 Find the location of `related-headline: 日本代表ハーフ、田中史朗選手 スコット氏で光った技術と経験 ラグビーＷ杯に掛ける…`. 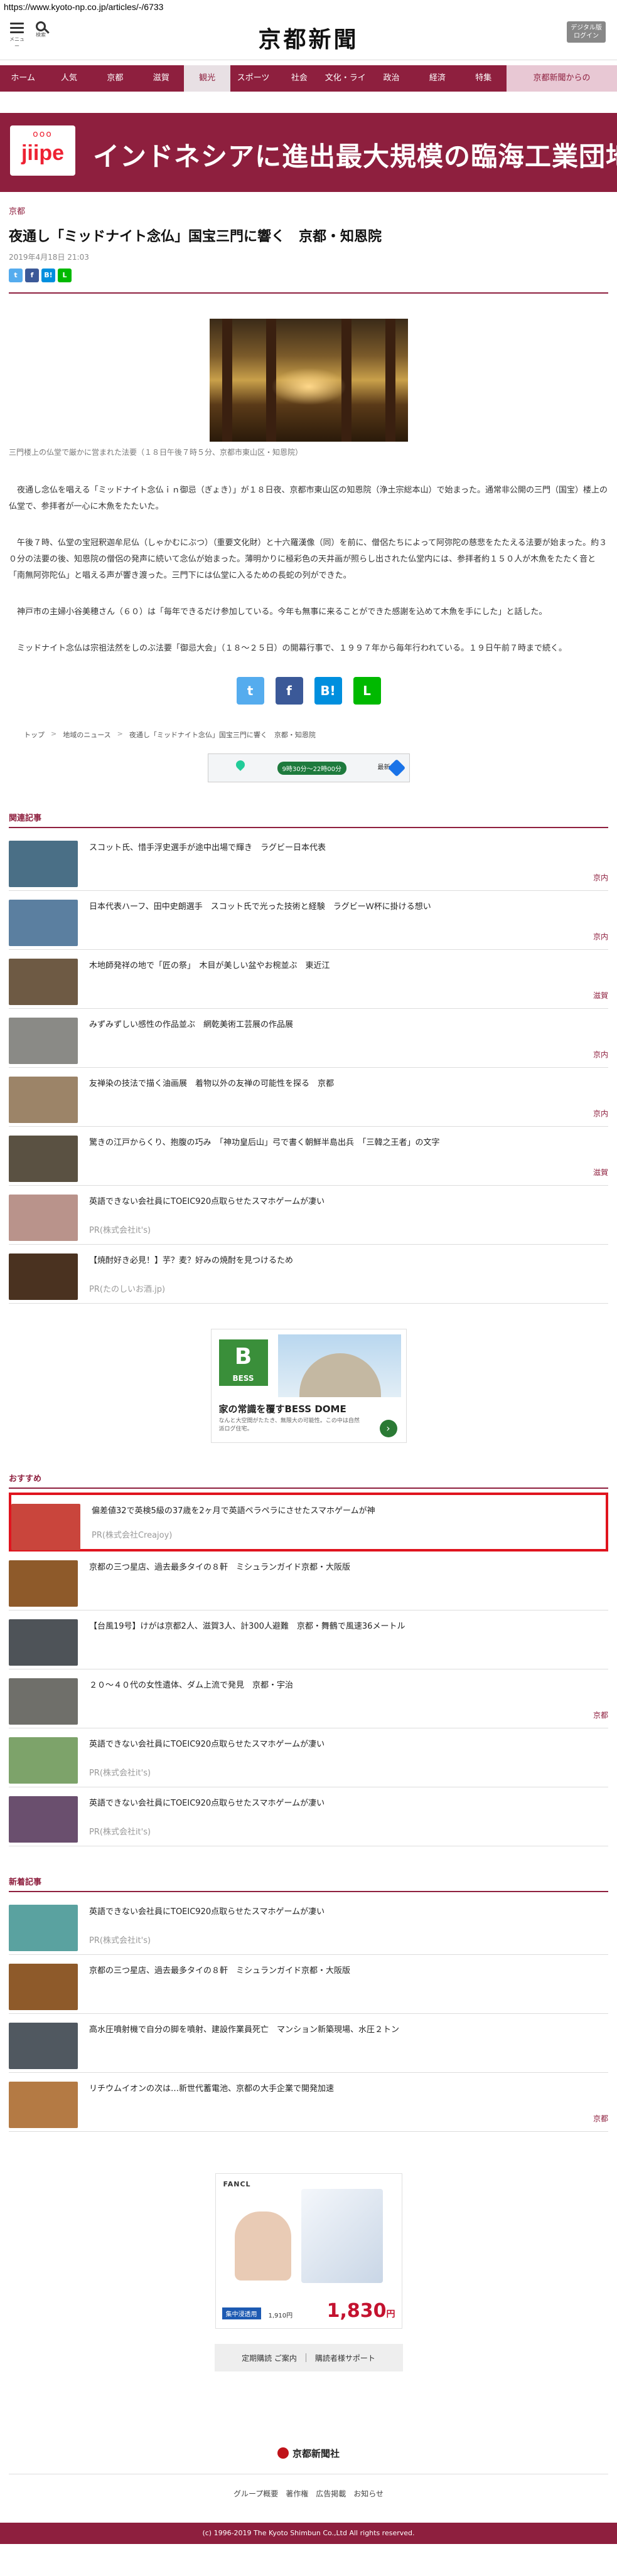

related-headline: 日本代表ハーフ、田中史朗選手 スコット氏で光った技術と経験 ラグビーＷ杯に掛ける… is located at coordinates (260, 907).